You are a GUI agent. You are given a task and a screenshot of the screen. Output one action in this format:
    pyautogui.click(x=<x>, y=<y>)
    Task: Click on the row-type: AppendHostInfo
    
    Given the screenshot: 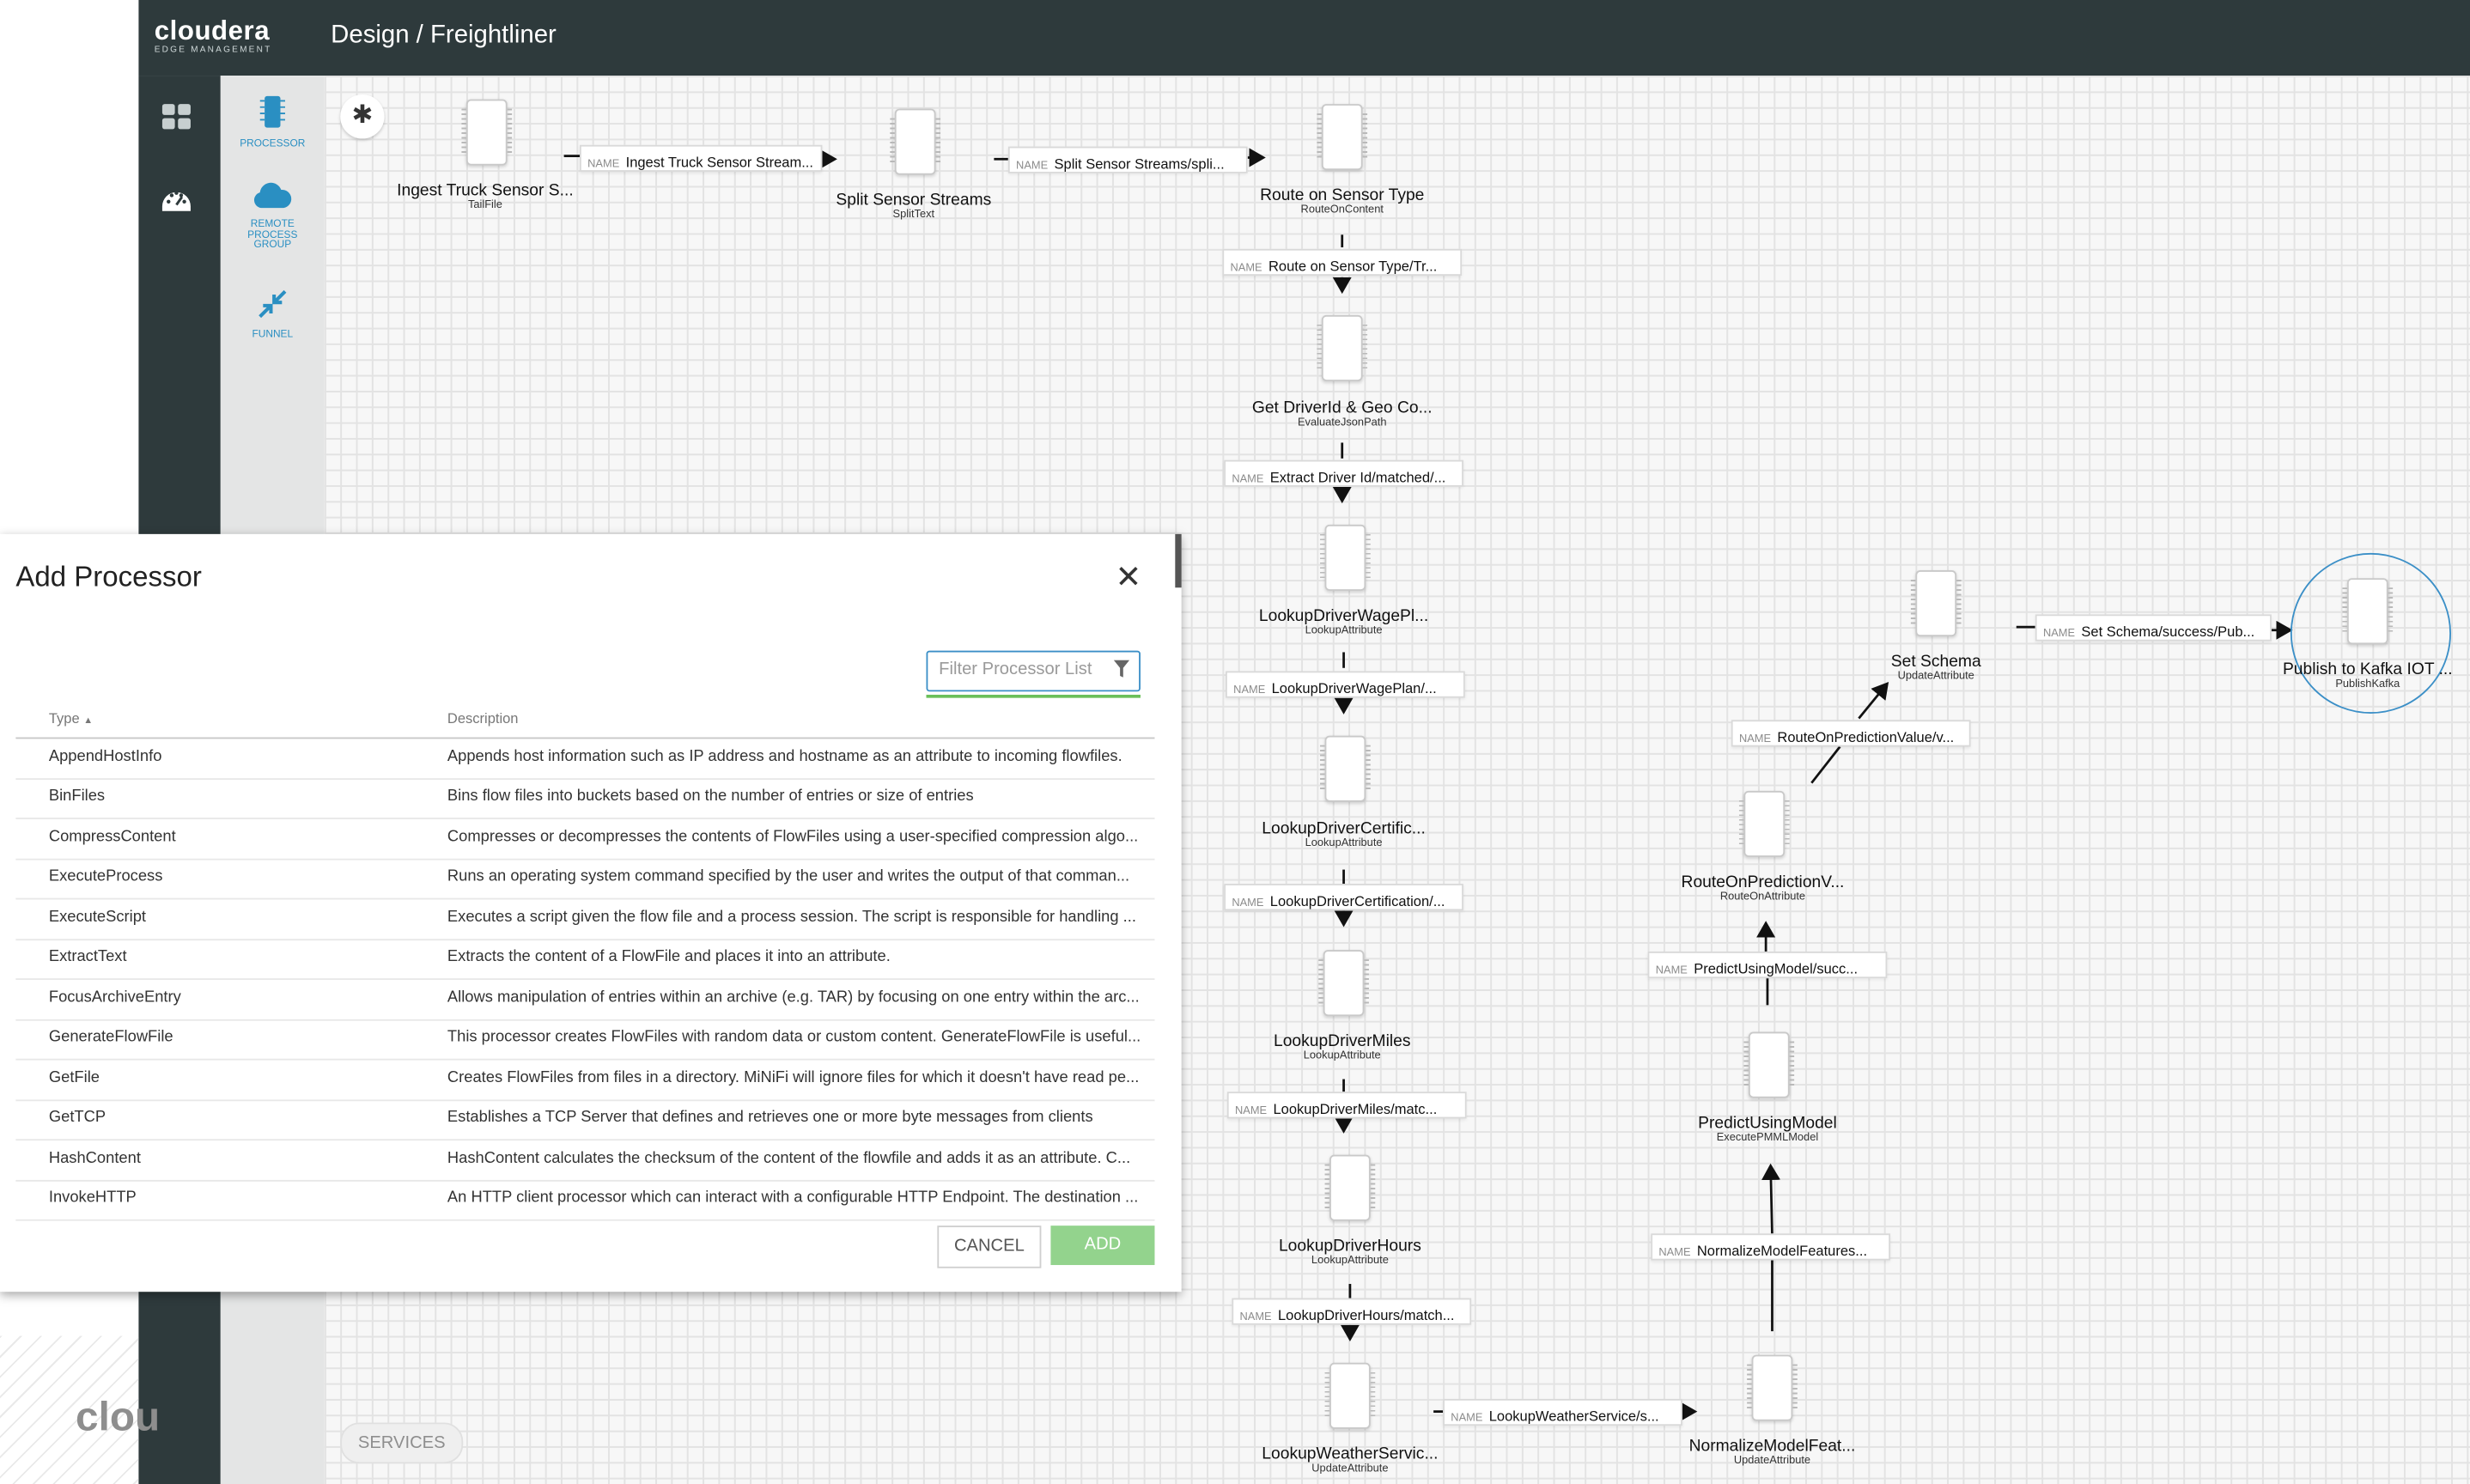 What is the action you would take?
    pyautogui.click(x=105, y=757)
    